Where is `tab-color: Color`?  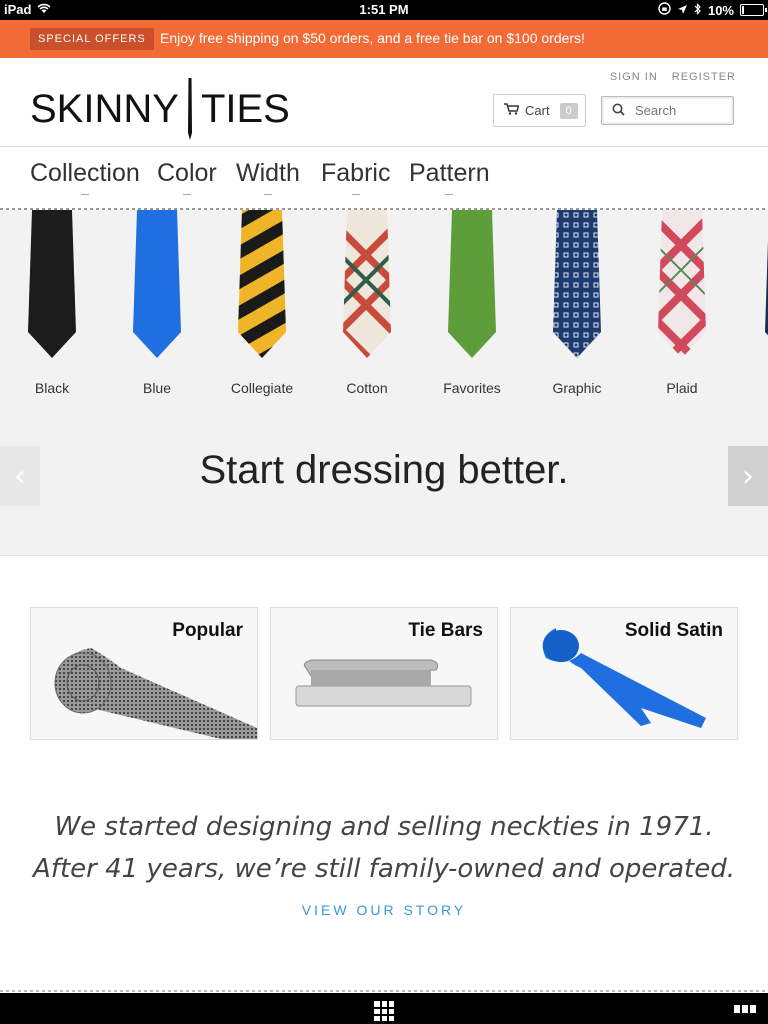 tab-color: Color is located at coordinates (187, 177).